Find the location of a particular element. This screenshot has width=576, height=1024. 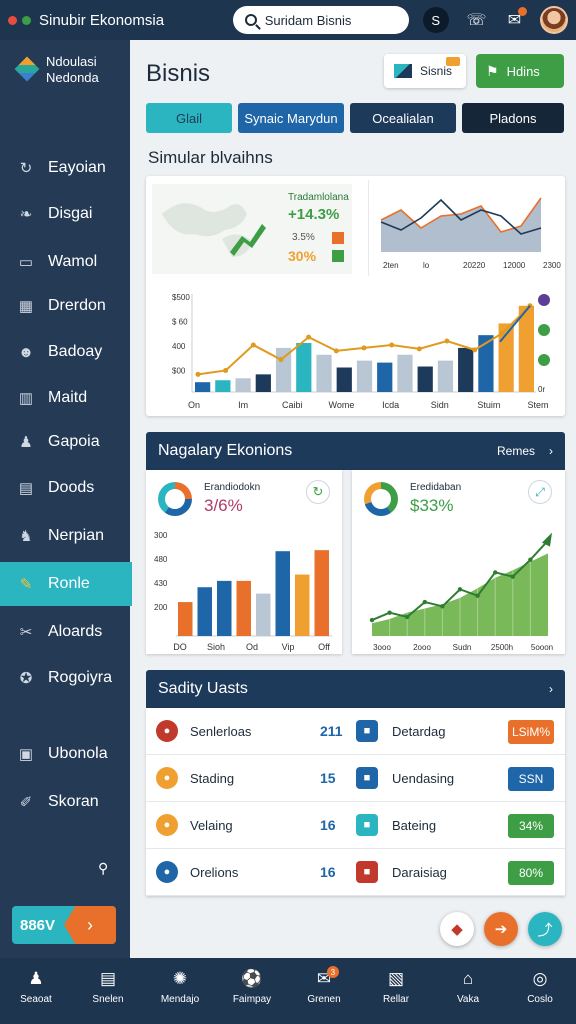

header-button-primary: ⚑ Hdins is located at coordinates (520, 71).